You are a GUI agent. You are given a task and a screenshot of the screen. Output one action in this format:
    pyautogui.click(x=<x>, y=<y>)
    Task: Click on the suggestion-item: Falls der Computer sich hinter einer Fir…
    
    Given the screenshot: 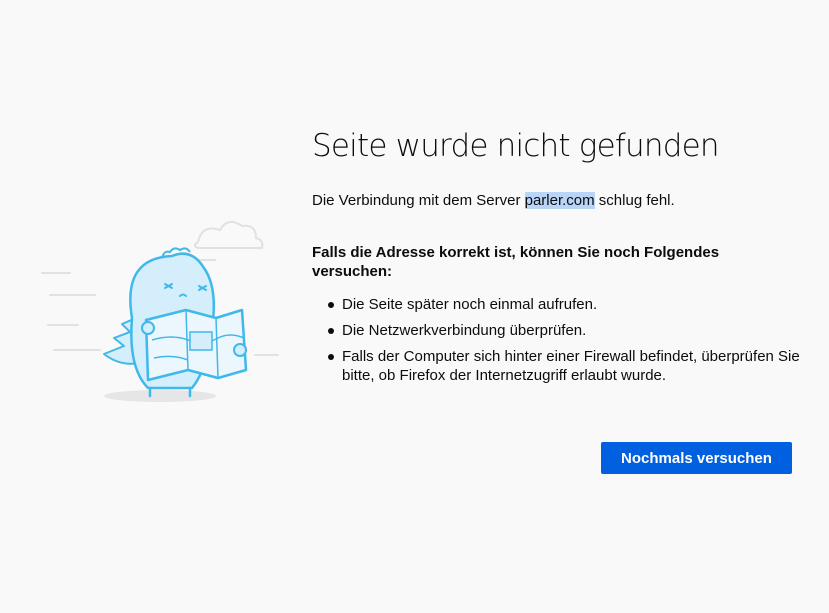 What is the action you would take?
    pyautogui.click(x=565, y=366)
    